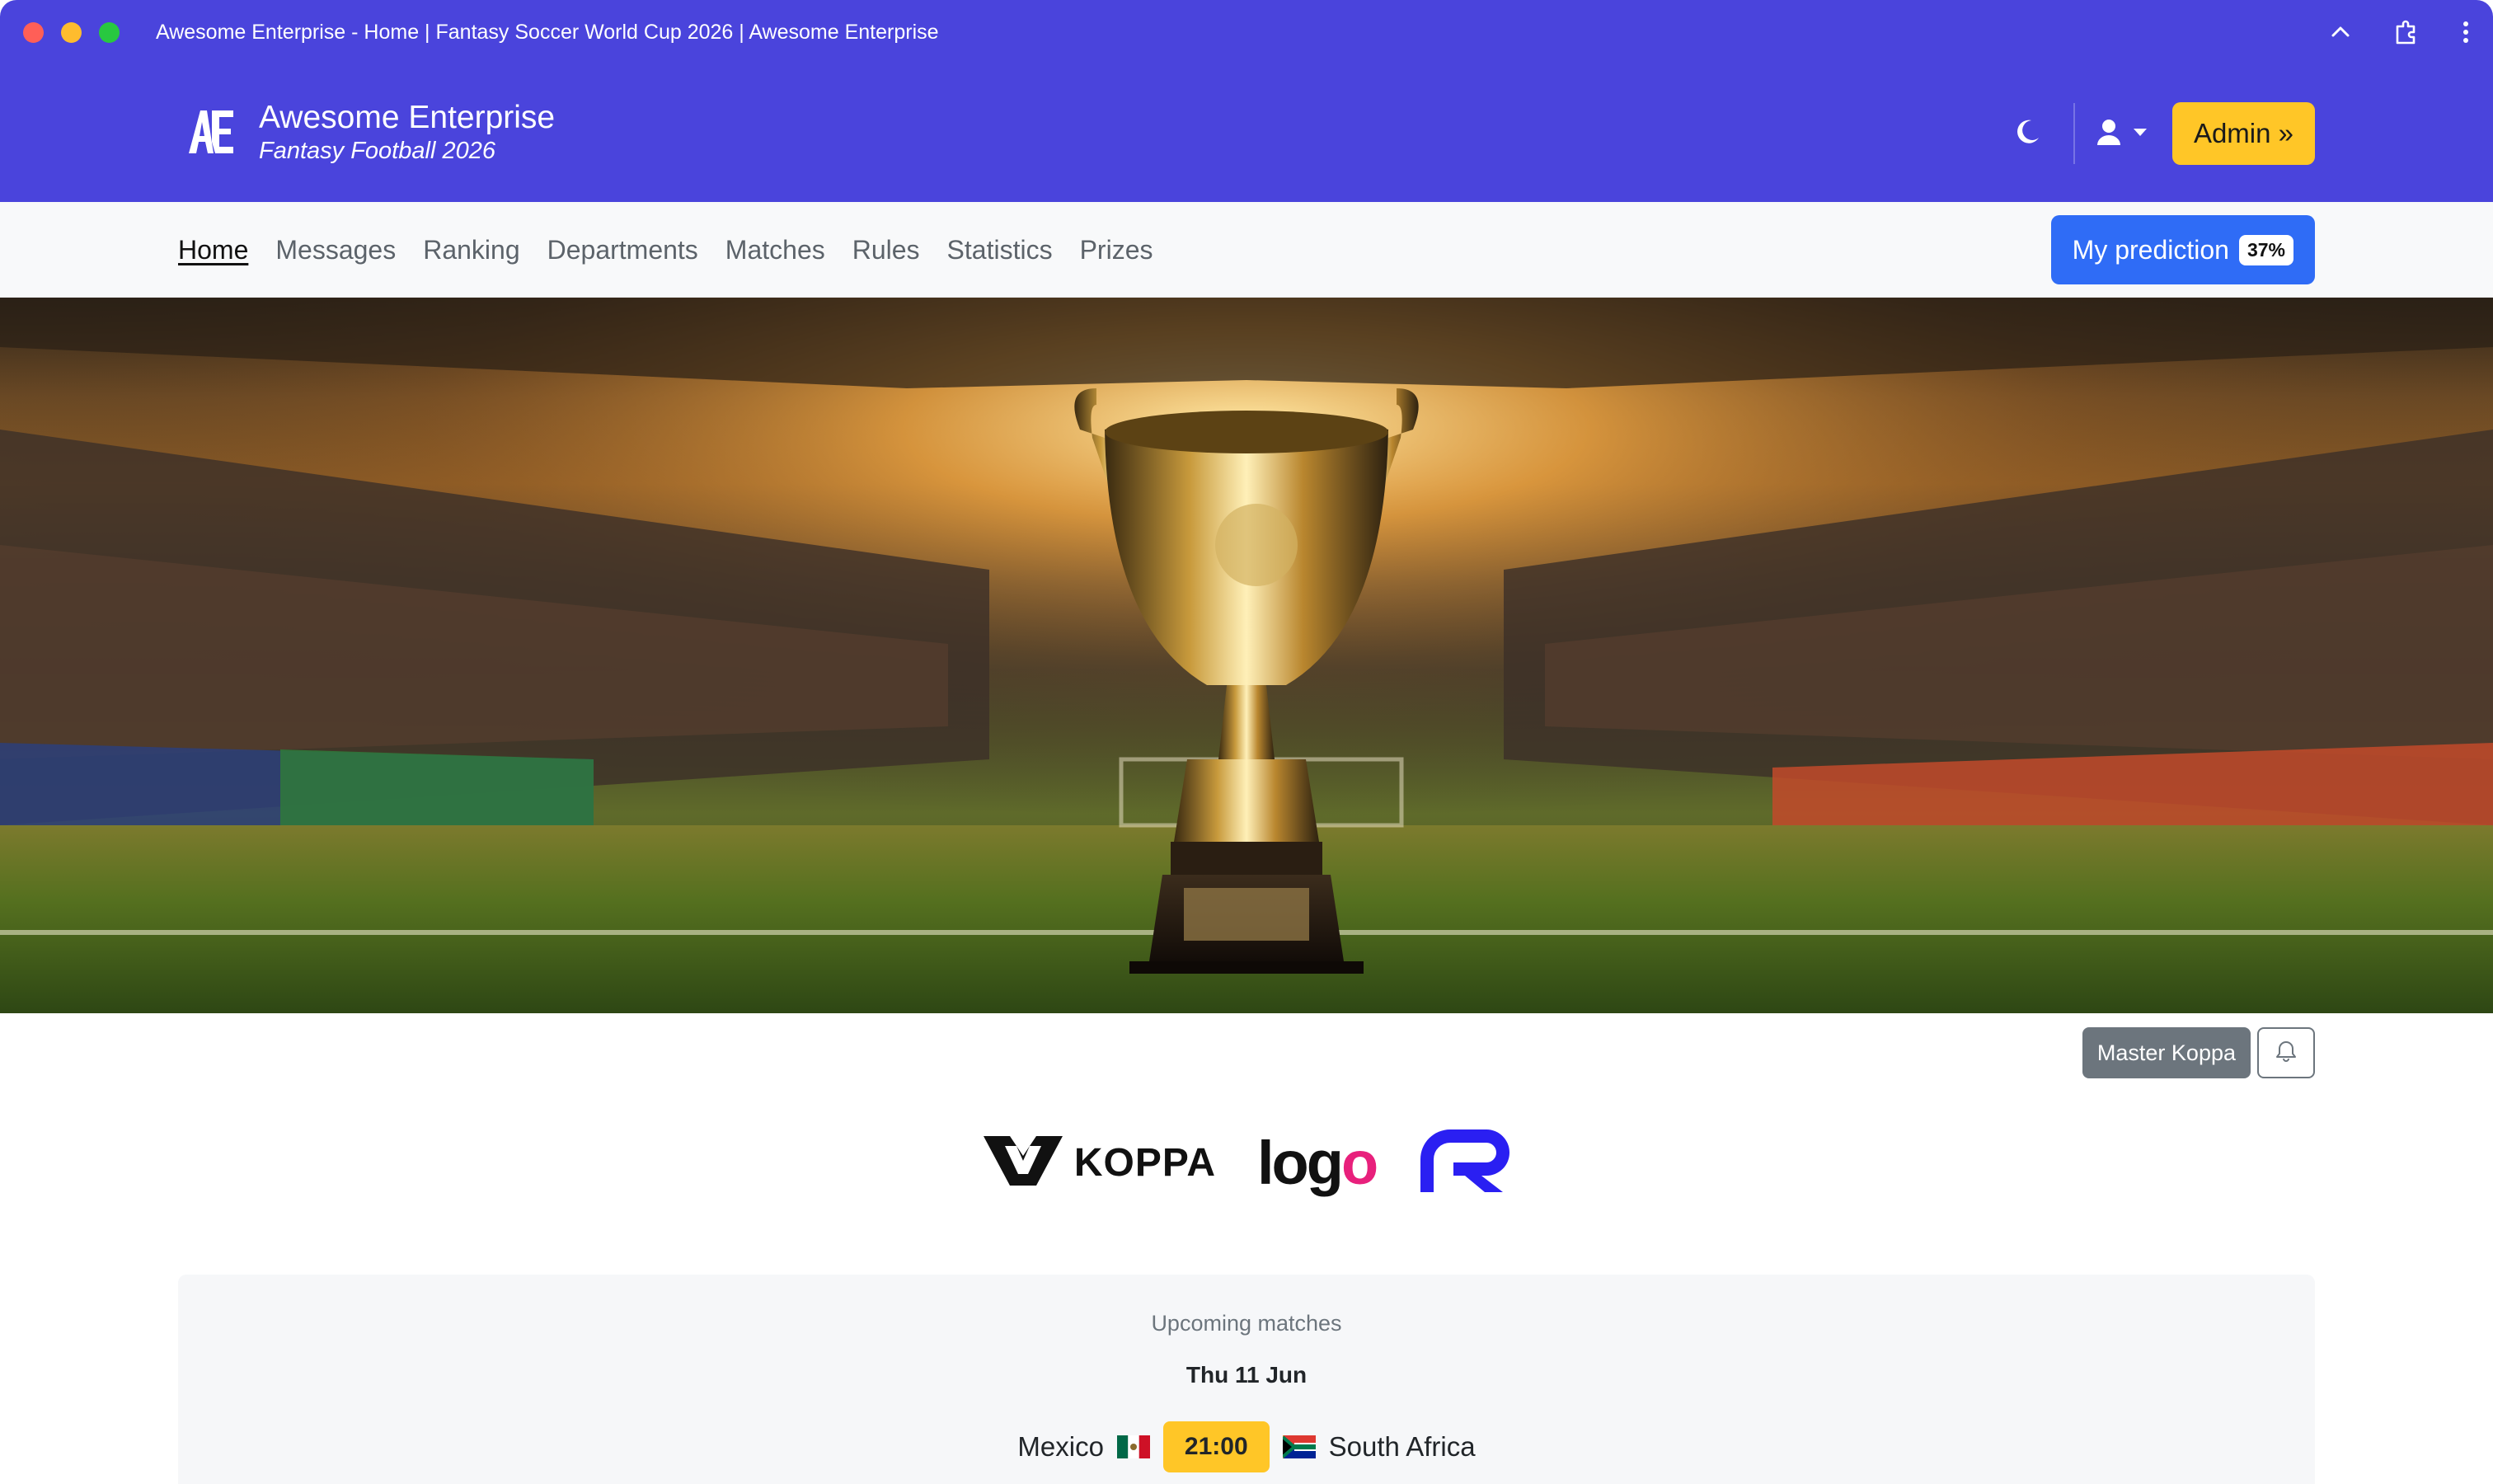  What do you see at coordinates (1060, 1446) in the screenshot?
I see `home-team: Mexico` at bounding box center [1060, 1446].